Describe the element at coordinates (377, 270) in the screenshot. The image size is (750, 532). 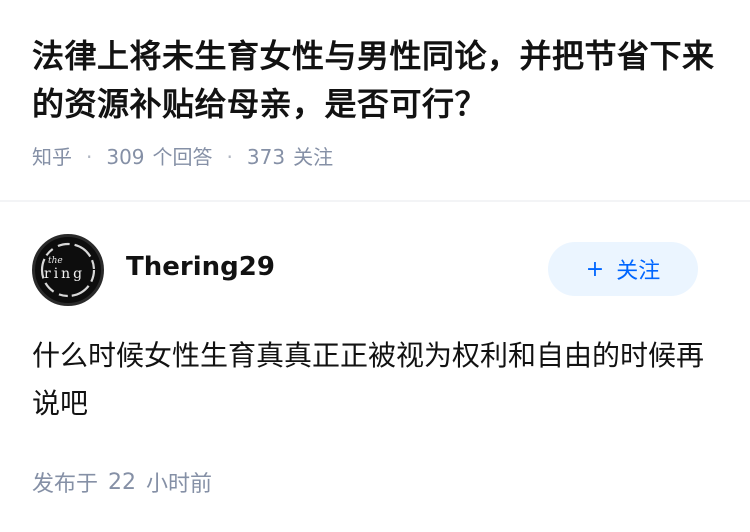
I see `author-row: the ring Thering29 + 关注` at that location.